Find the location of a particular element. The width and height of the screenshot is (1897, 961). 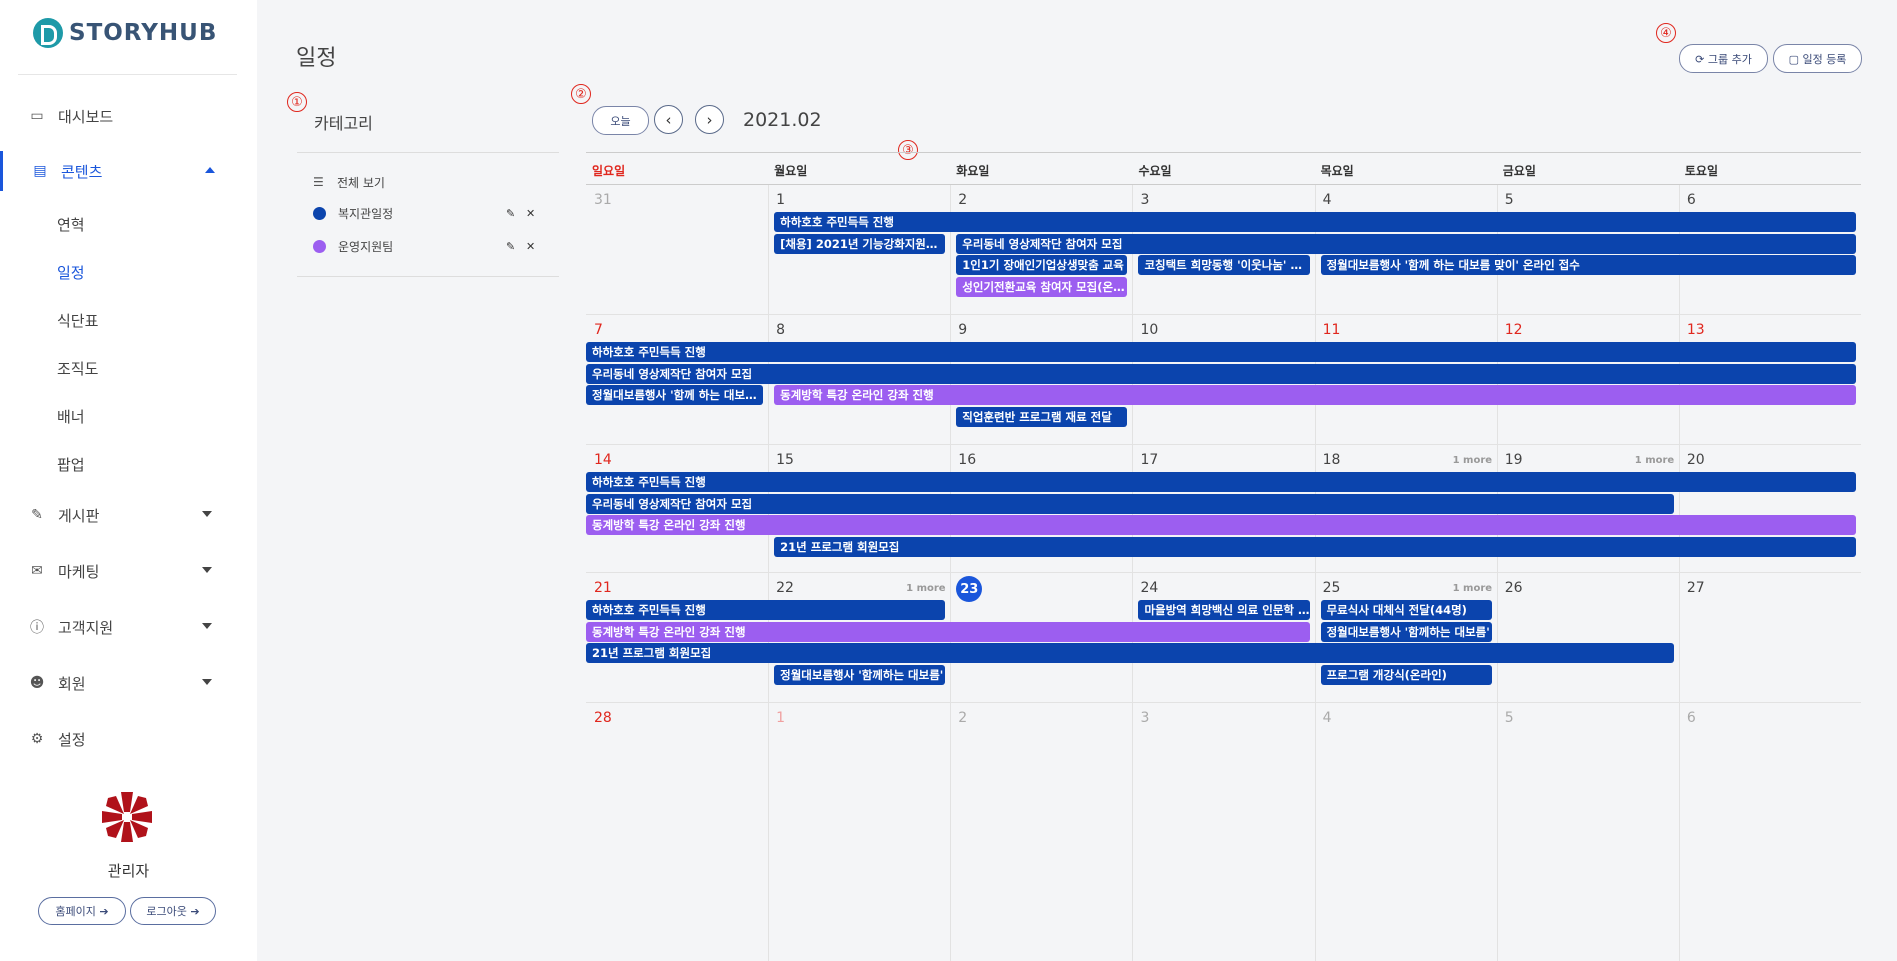

day-number: 22 is located at coordinates (785, 588).